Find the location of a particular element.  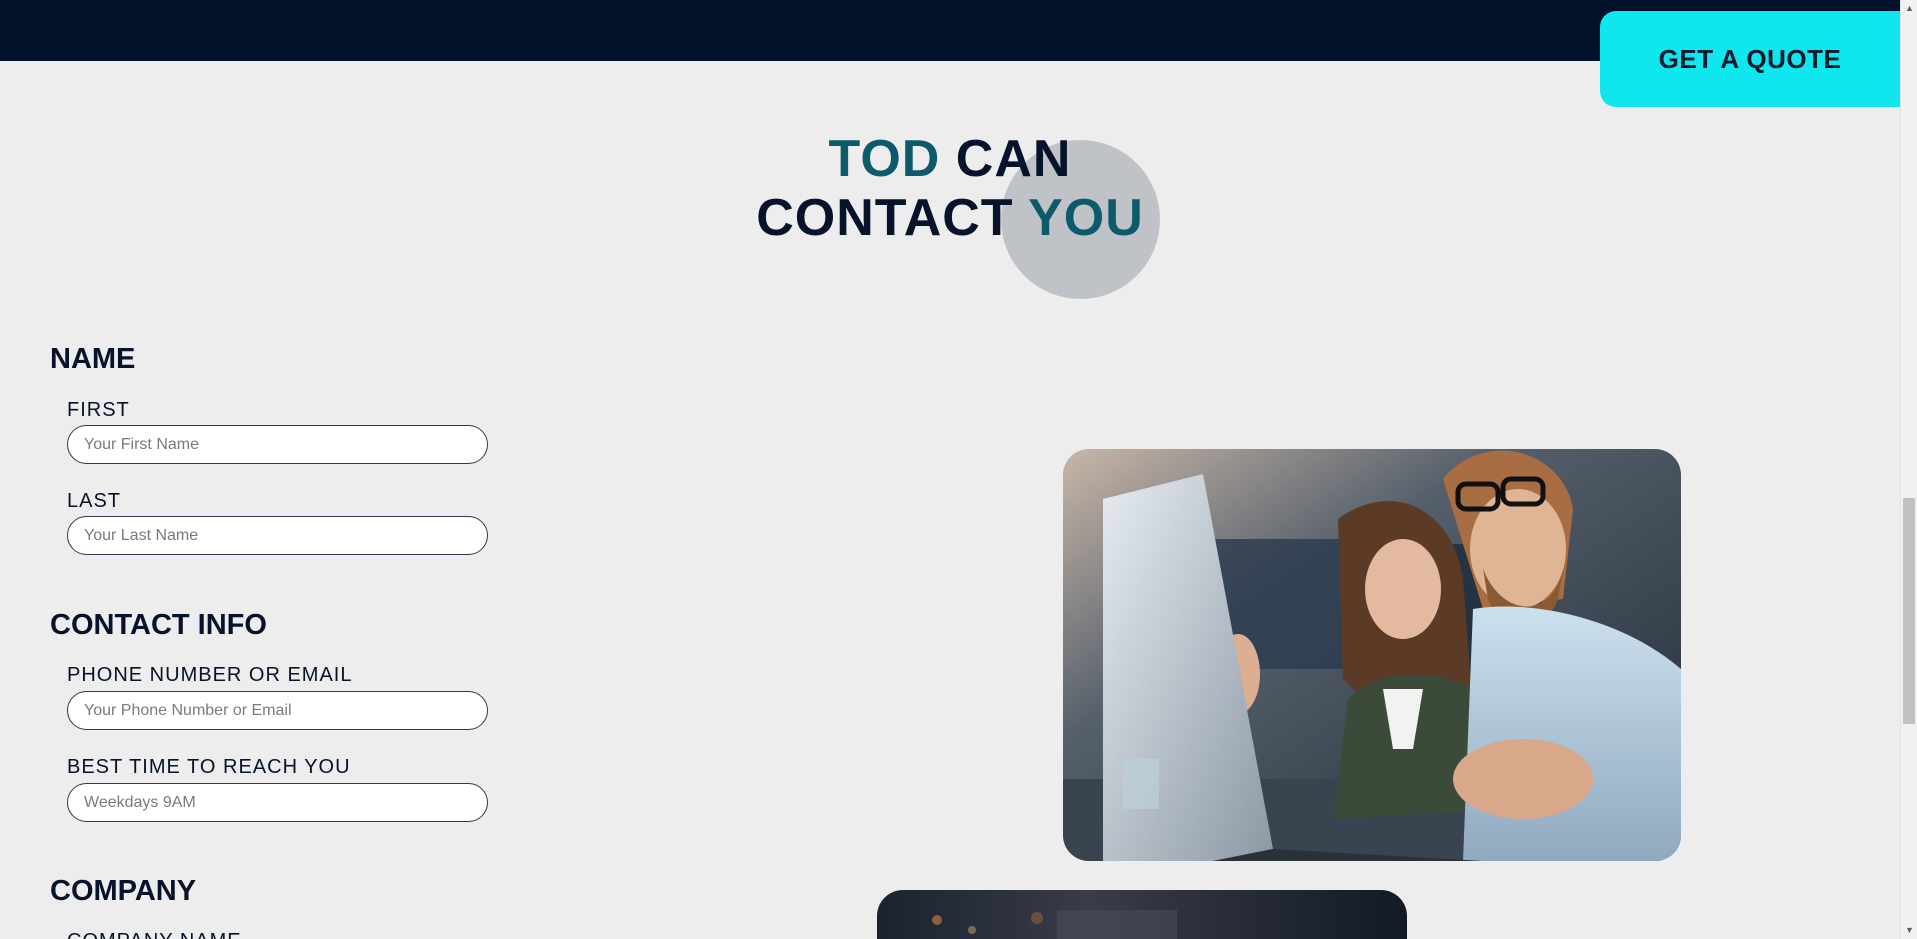

first-name-input is located at coordinates (277, 444).